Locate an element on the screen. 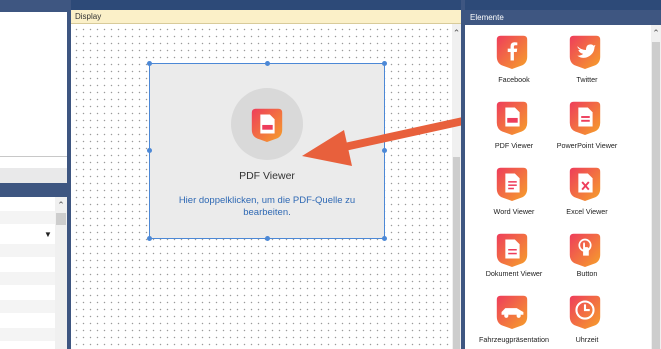  elements-panel-header: Elemente is located at coordinates (563, 17).